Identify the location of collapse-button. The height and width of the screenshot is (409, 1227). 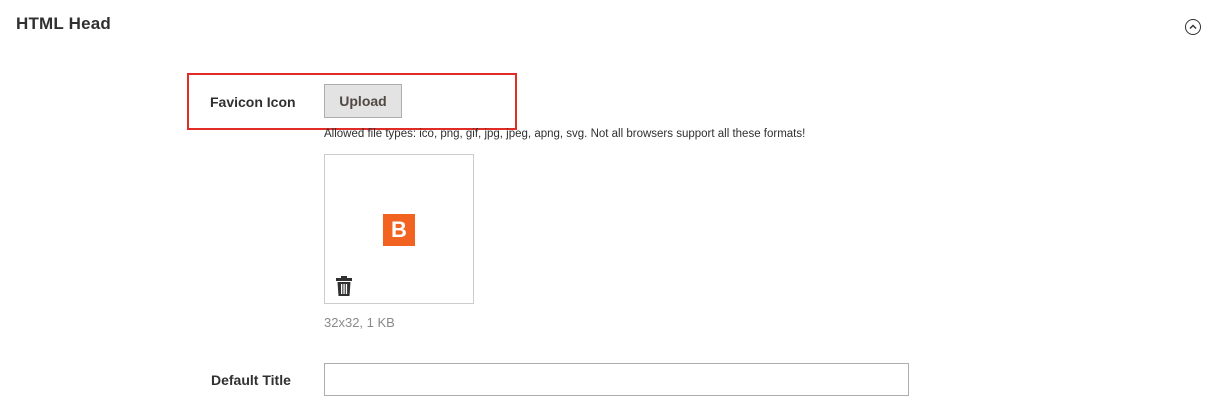
(1193, 27).